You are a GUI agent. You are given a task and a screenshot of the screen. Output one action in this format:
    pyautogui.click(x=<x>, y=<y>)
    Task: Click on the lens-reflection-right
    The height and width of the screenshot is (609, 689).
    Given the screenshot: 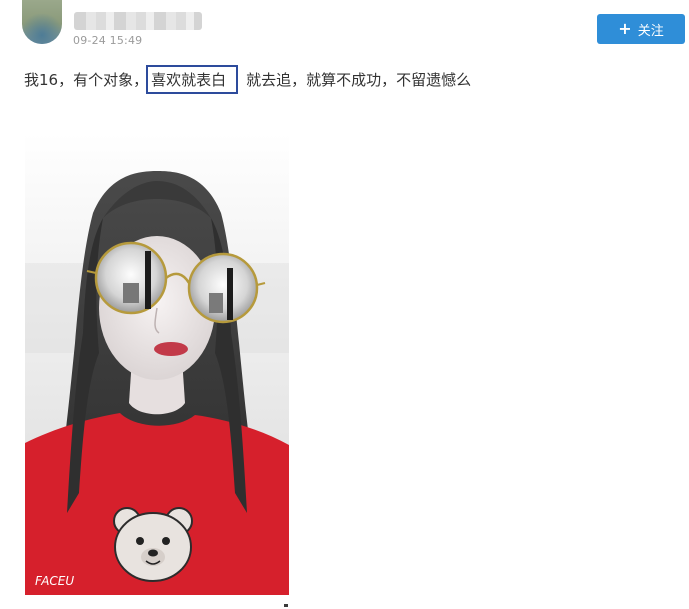 What is the action you would take?
    pyautogui.click(x=230, y=294)
    